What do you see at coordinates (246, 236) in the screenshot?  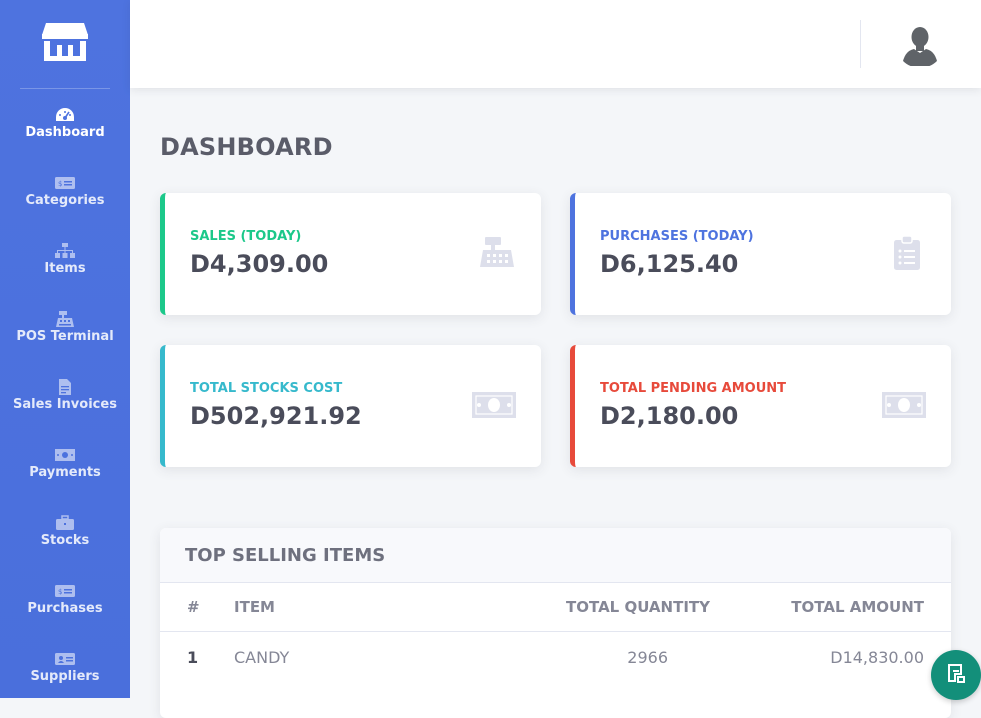 I see `card-label: SALES (TODAY)` at bounding box center [246, 236].